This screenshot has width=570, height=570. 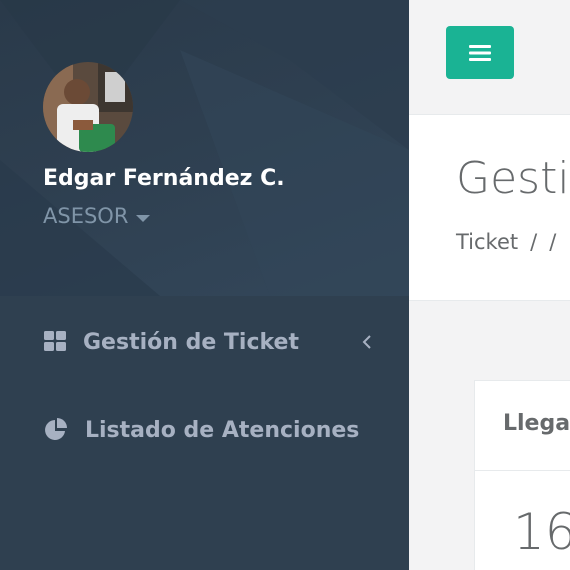 I want to click on page-title: Gestio, so click(x=513, y=178).